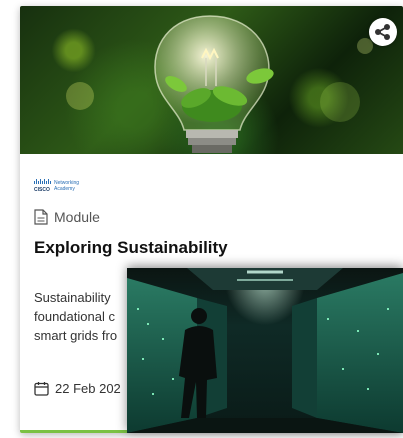  I want to click on course-title: Exploring Sustainability, so click(131, 248).